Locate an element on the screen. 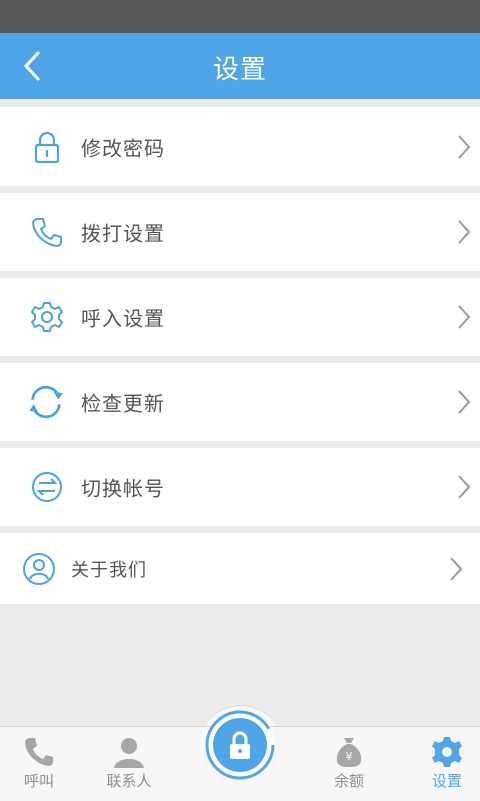 This screenshot has height=801, width=480. tab-label: 余额 is located at coordinates (348, 781).